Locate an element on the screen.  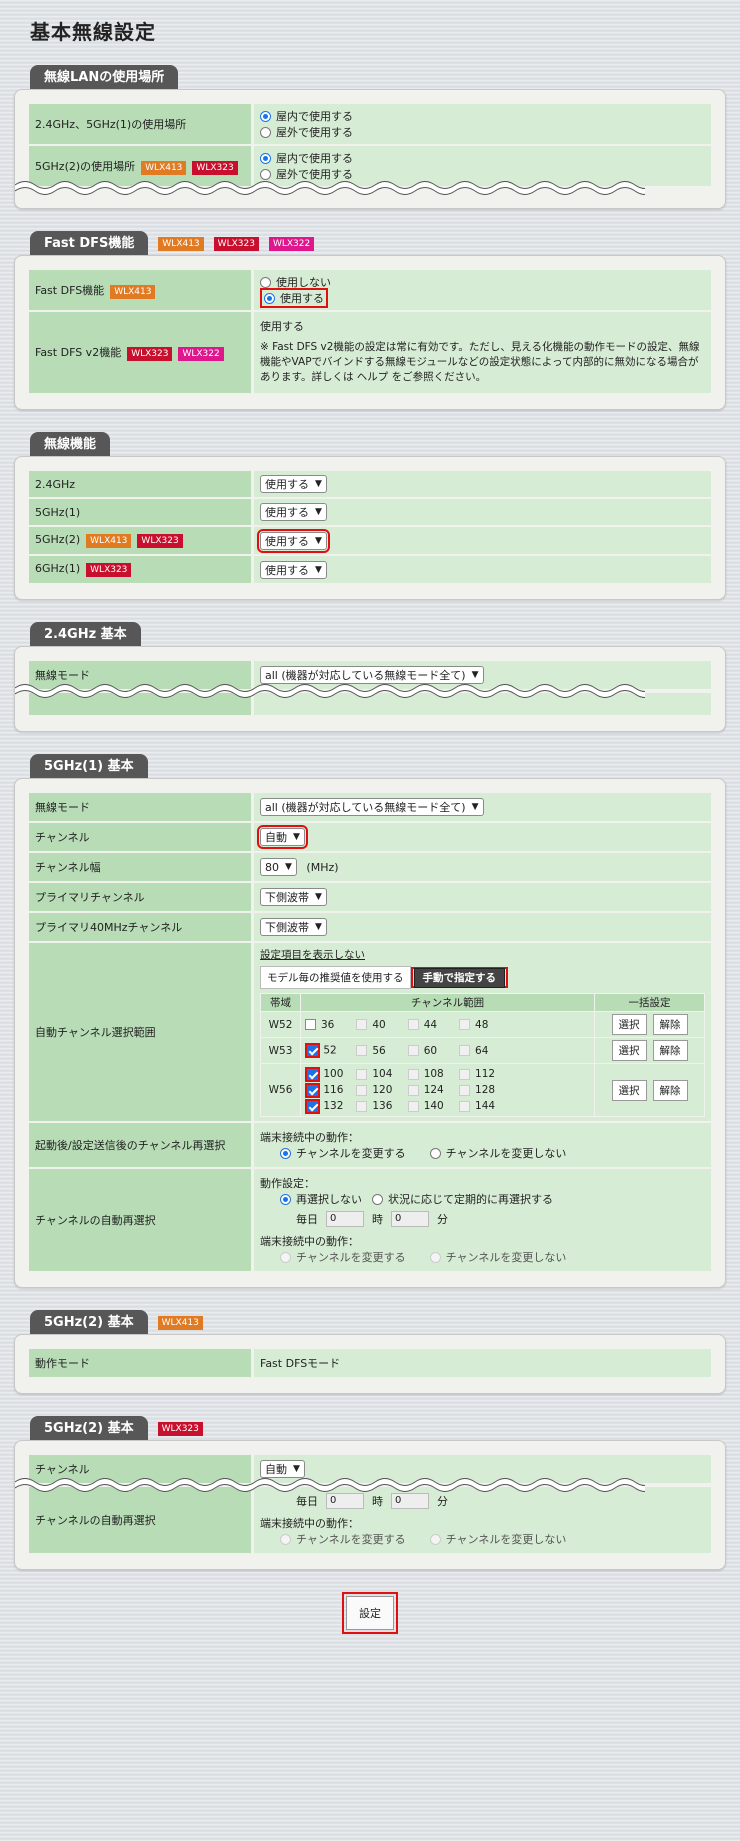
button-clear-w53: 解除 is located at coordinates (670, 1050).